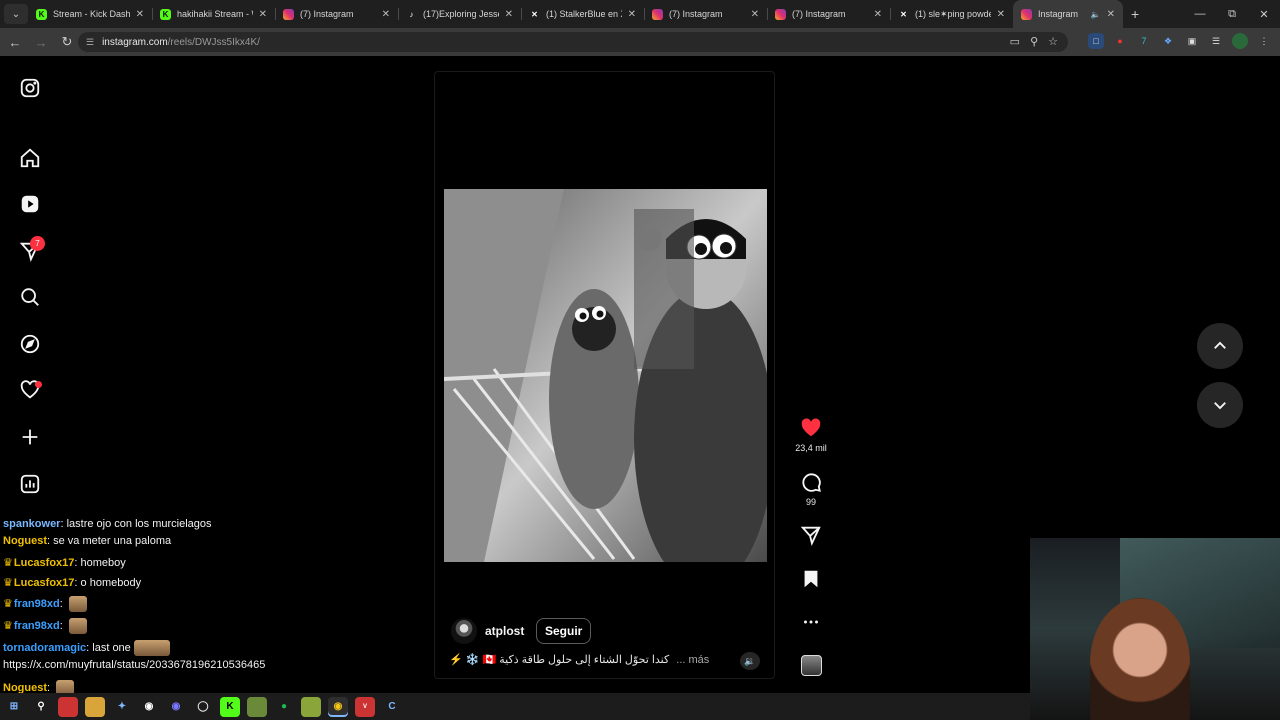 The width and height of the screenshot is (1280, 720). I want to click on more-dots-icon, so click(811, 622).